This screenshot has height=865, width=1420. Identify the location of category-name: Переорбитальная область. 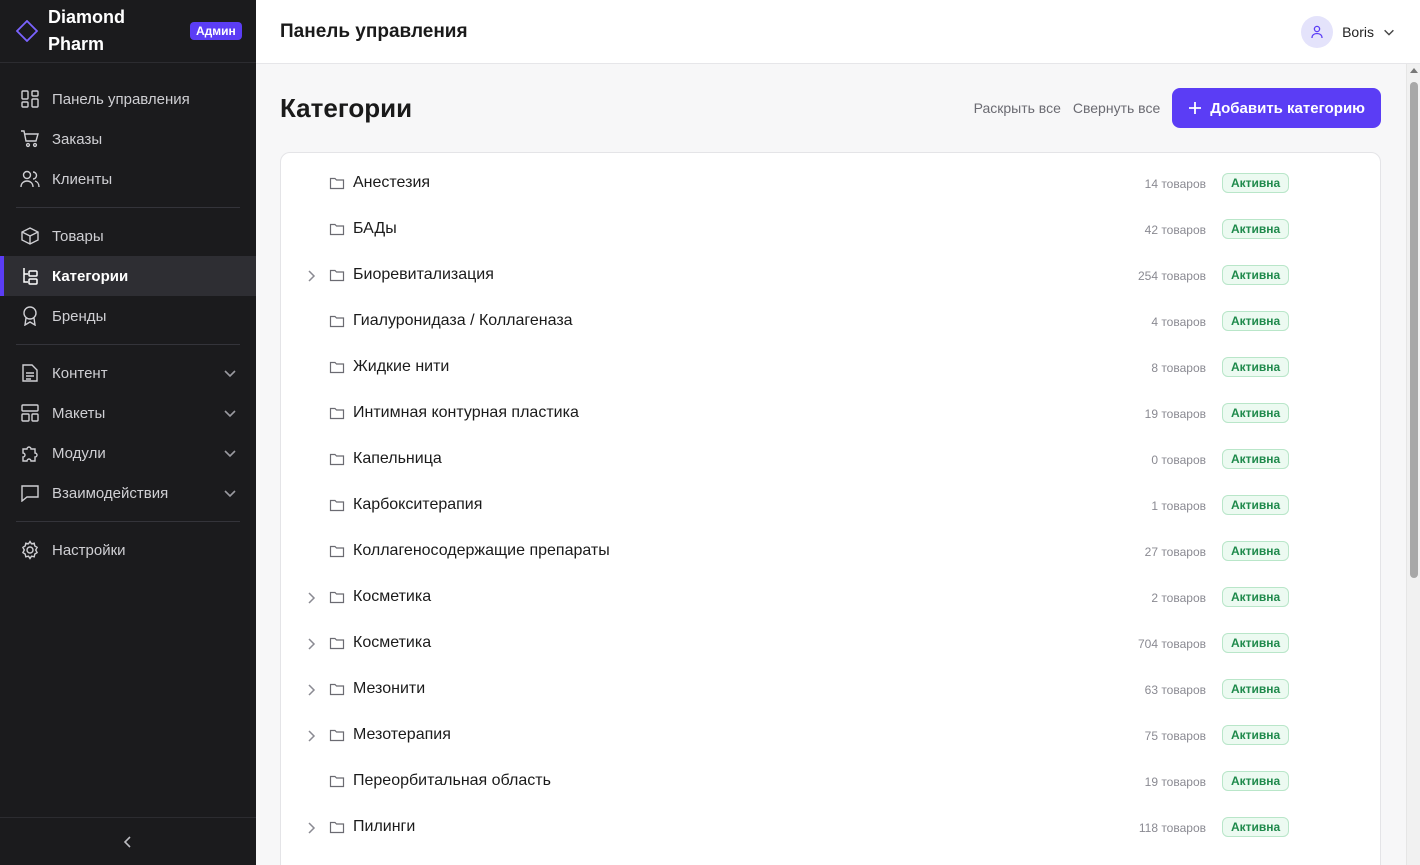
(452, 780).